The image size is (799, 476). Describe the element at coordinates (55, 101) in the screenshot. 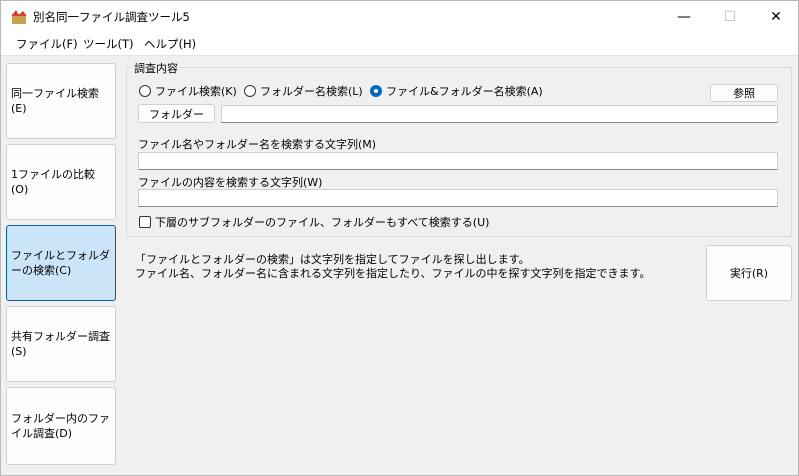

I see `nav-label: 同一ファイル検索(E)` at that location.